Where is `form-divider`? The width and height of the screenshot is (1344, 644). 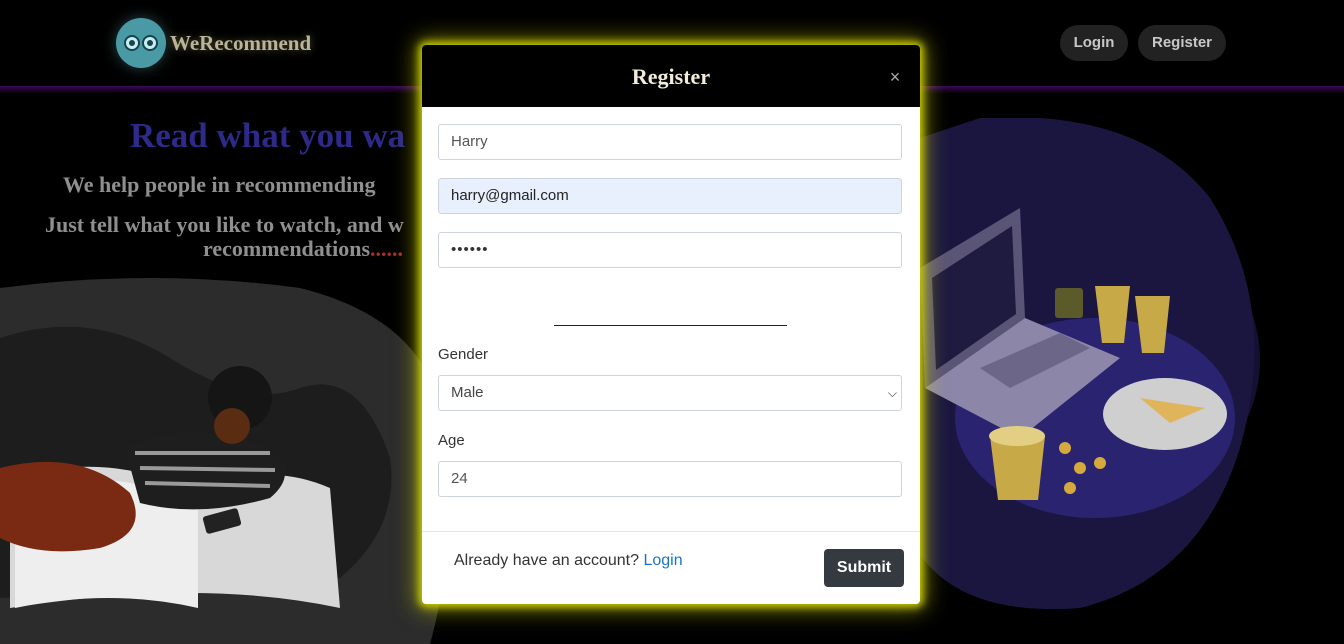
form-divider is located at coordinates (670, 325).